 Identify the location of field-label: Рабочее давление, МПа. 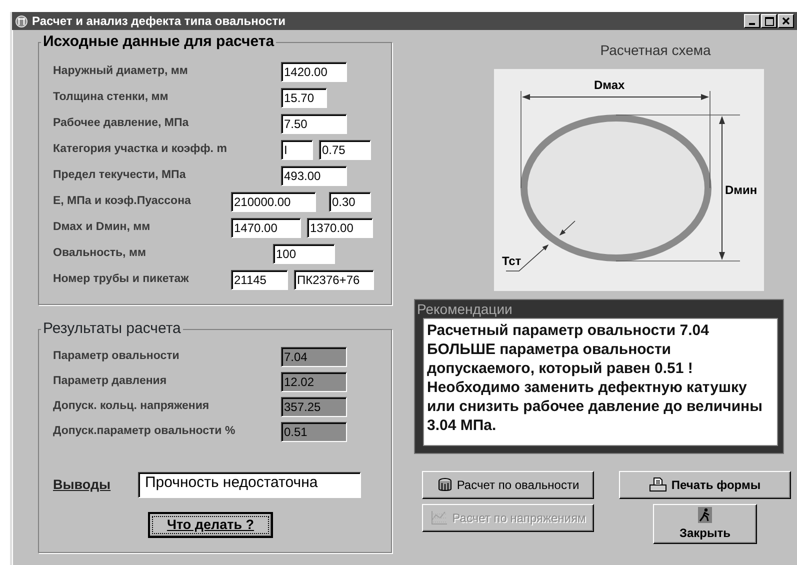
(121, 124).